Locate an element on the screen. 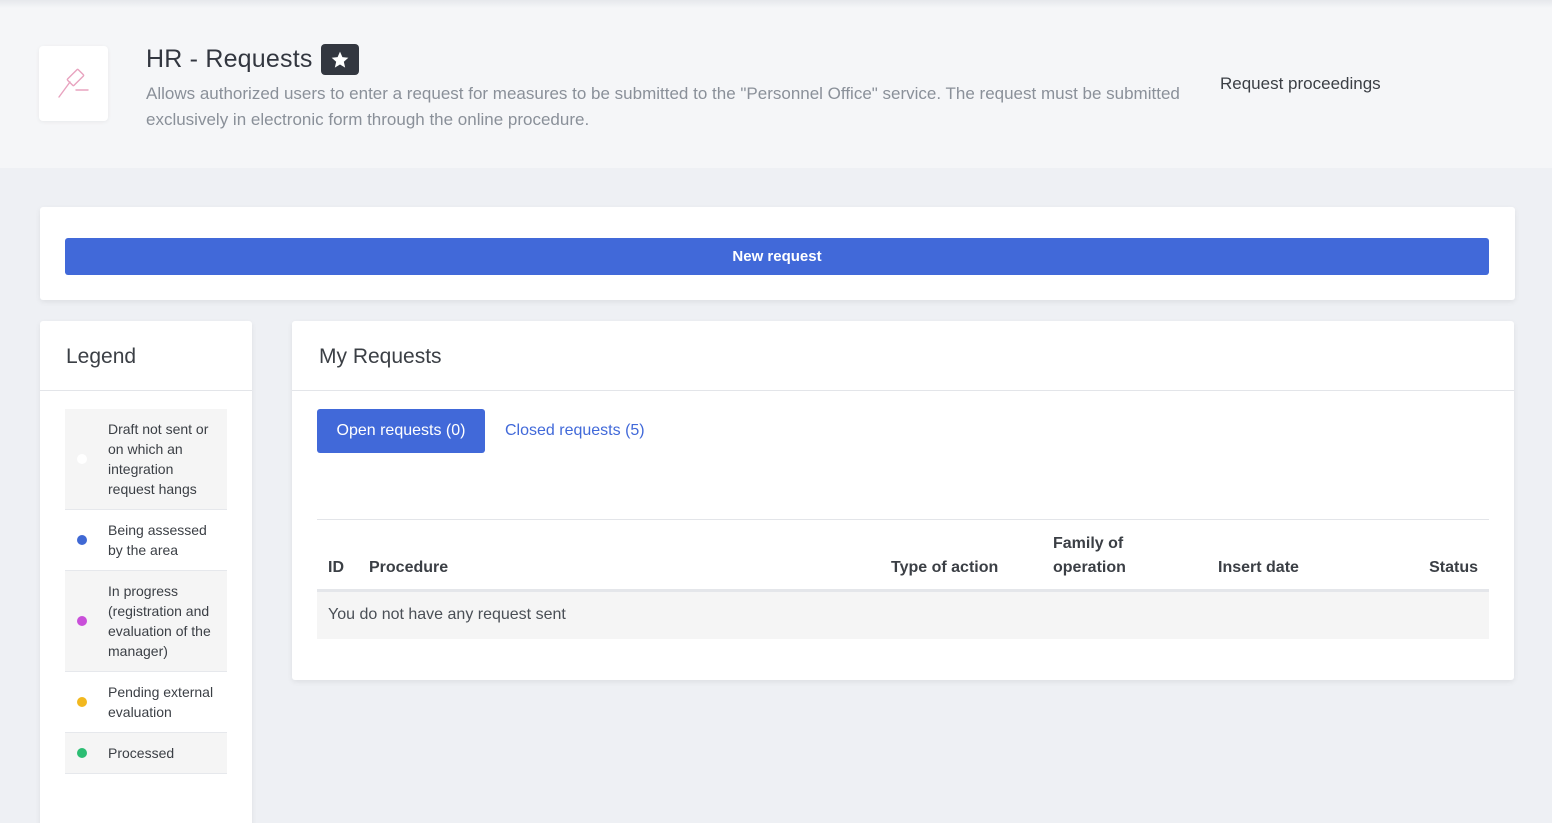  column-insert-date: Insert date is located at coordinates (1258, 568).